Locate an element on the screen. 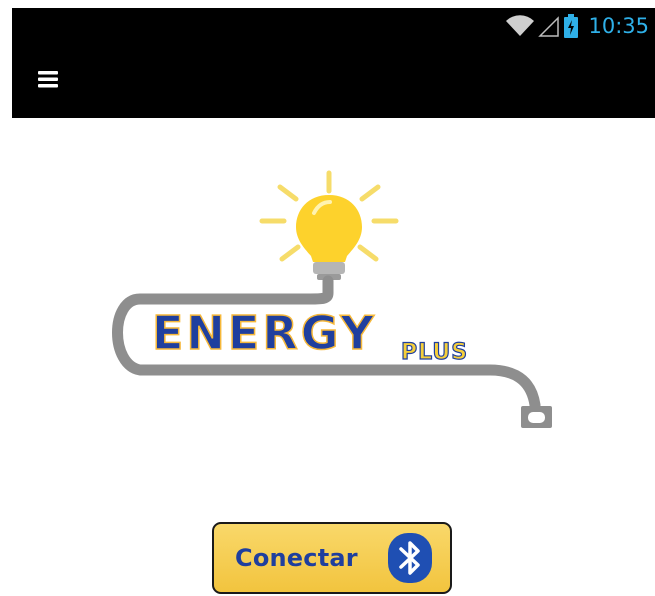 The height and width of the screenshot is (596, 655). connect-button-label: Conectar is located at coordinates (296, 558).